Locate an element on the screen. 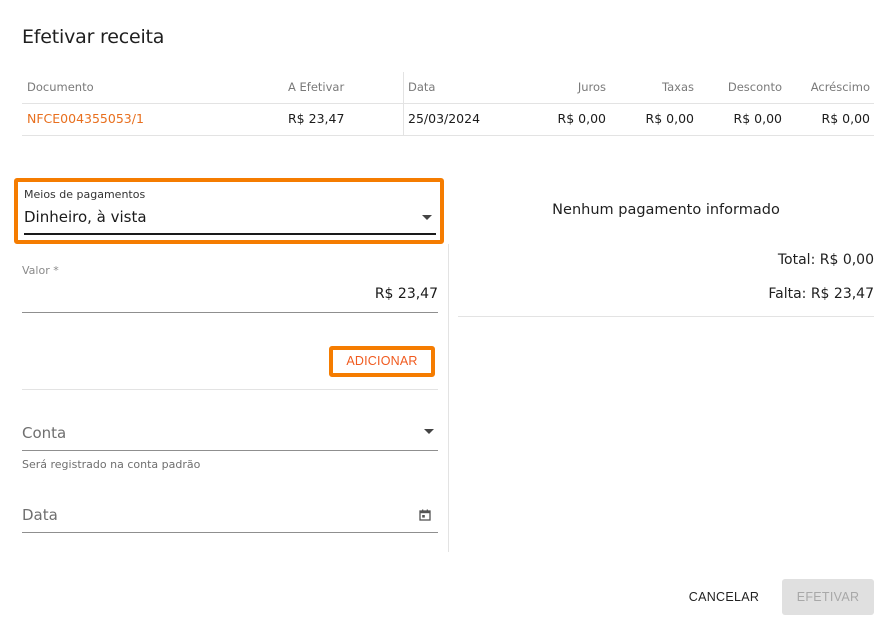 The image size is (896, 628). summary-divider is located at coordinates (666, 316).